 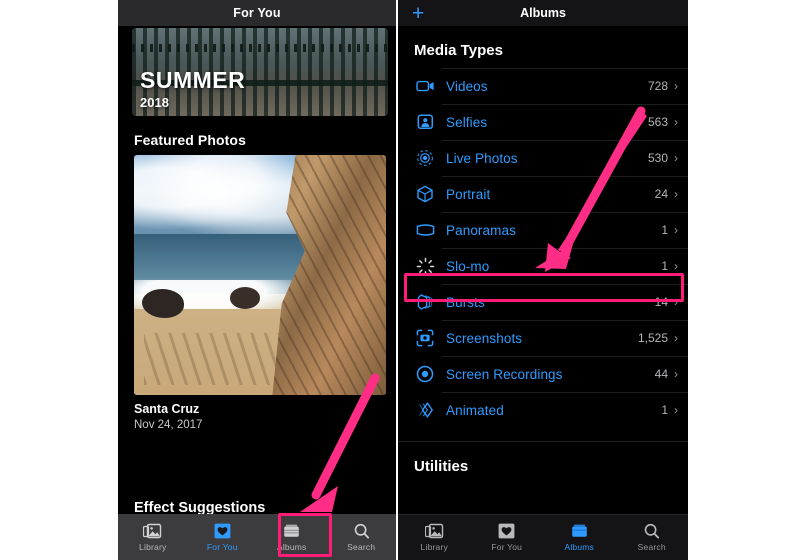 What do you see at coordinates (504, 374) in the screenshot?
I see `media-row-screen-recordings-label: Screen Recordings` at bounding box center [504, 374].